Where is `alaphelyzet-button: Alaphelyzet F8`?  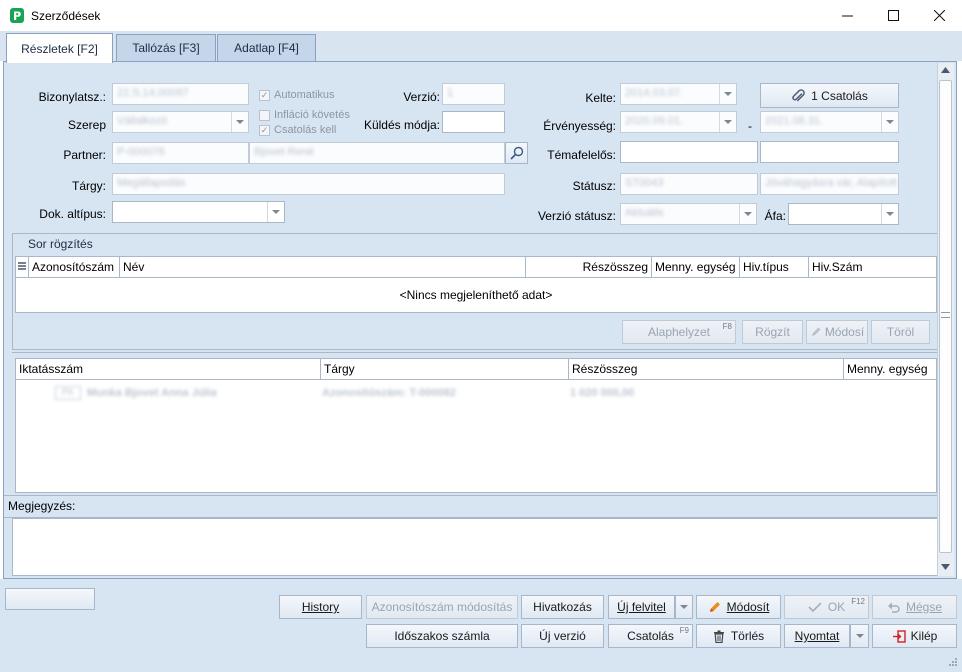 alaphelyzet-button: Alaphelyzet F8 is located at coordinates (679, 332).